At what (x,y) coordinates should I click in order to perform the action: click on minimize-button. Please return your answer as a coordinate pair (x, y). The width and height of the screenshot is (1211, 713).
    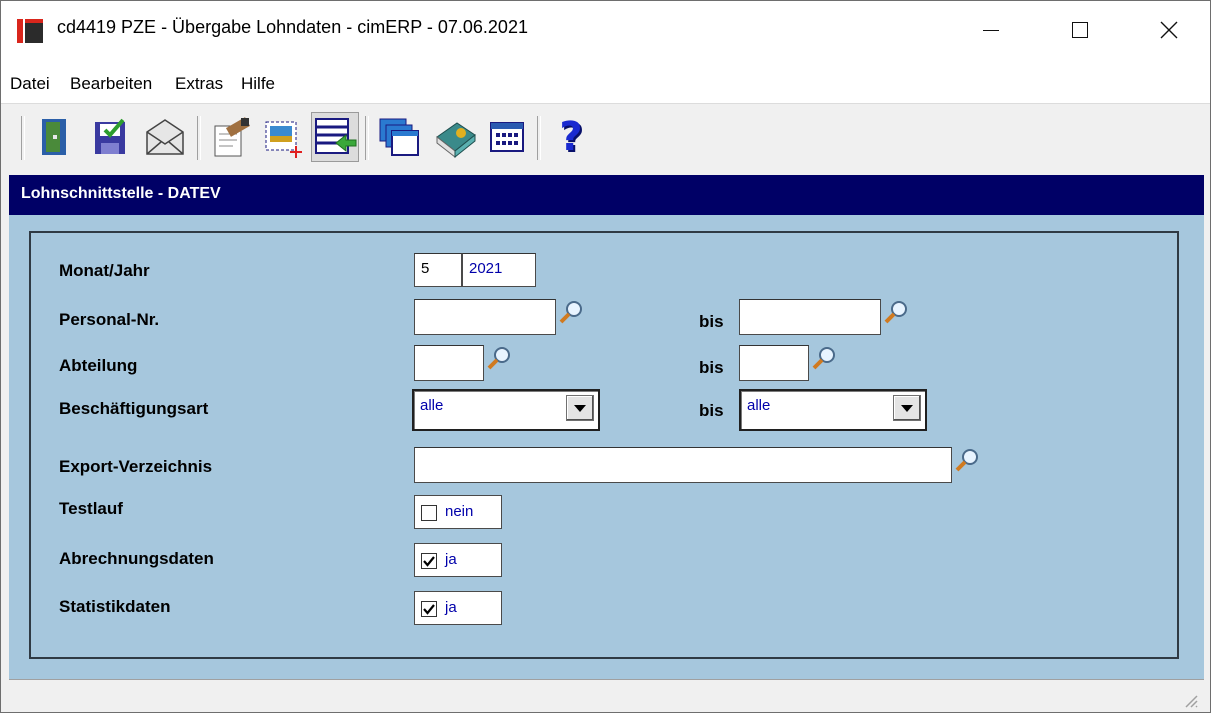
    Looking at the image, I should click on (991, 30).